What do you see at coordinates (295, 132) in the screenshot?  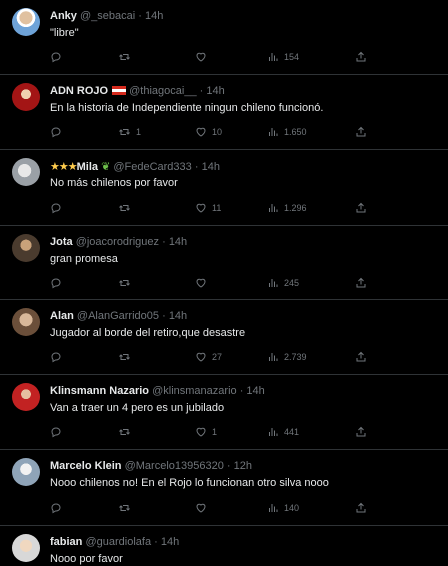 I see `views-count: 1.650` at bounding box center [295, 132].